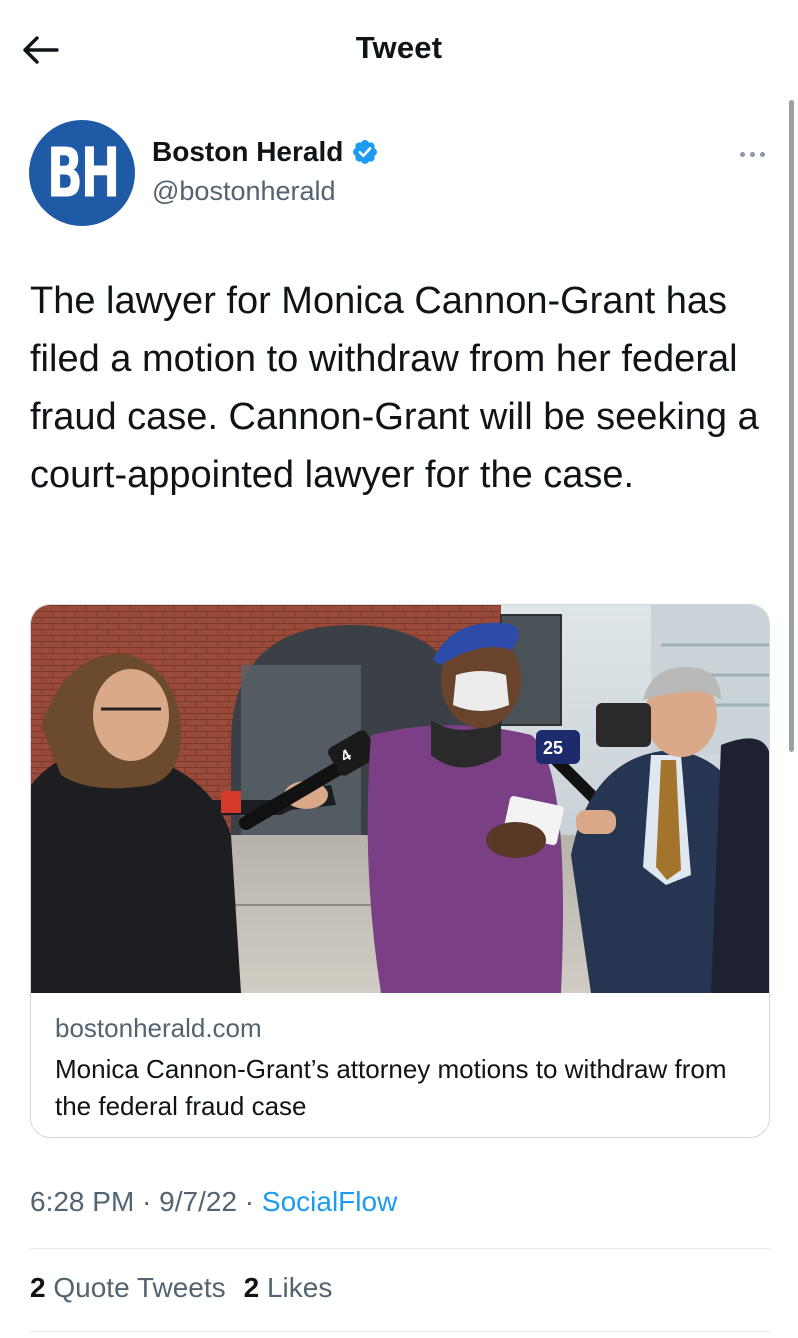  I want to click on page-title: Tweet, so click(399, 47).